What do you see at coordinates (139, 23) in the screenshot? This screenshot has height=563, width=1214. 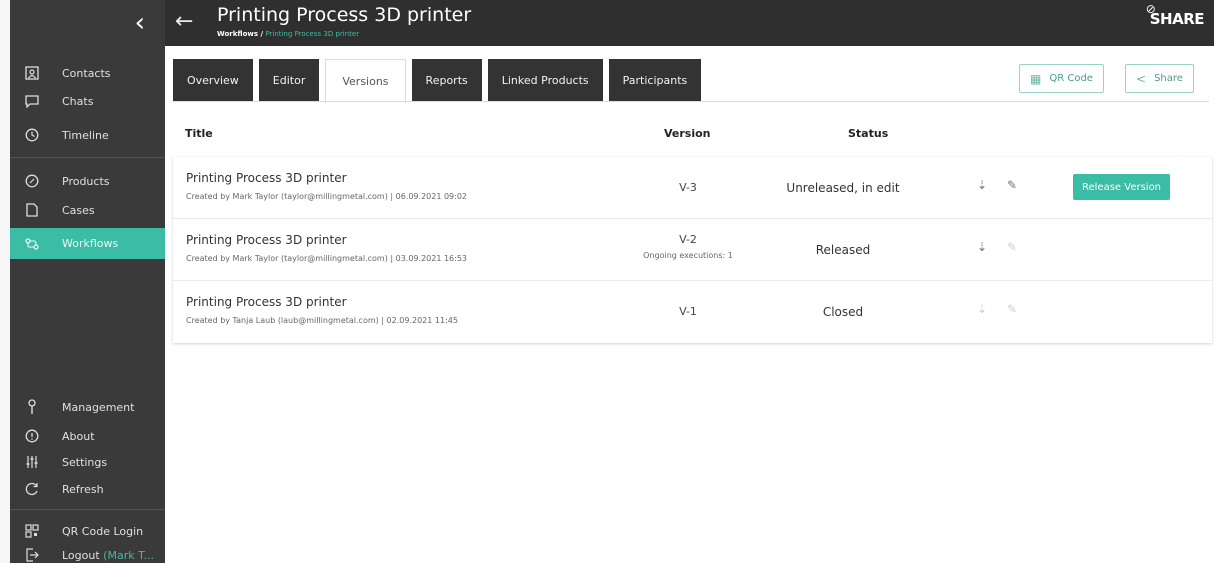 I see `chevron-left-icon: ‹` at bounding box center [139, 23].